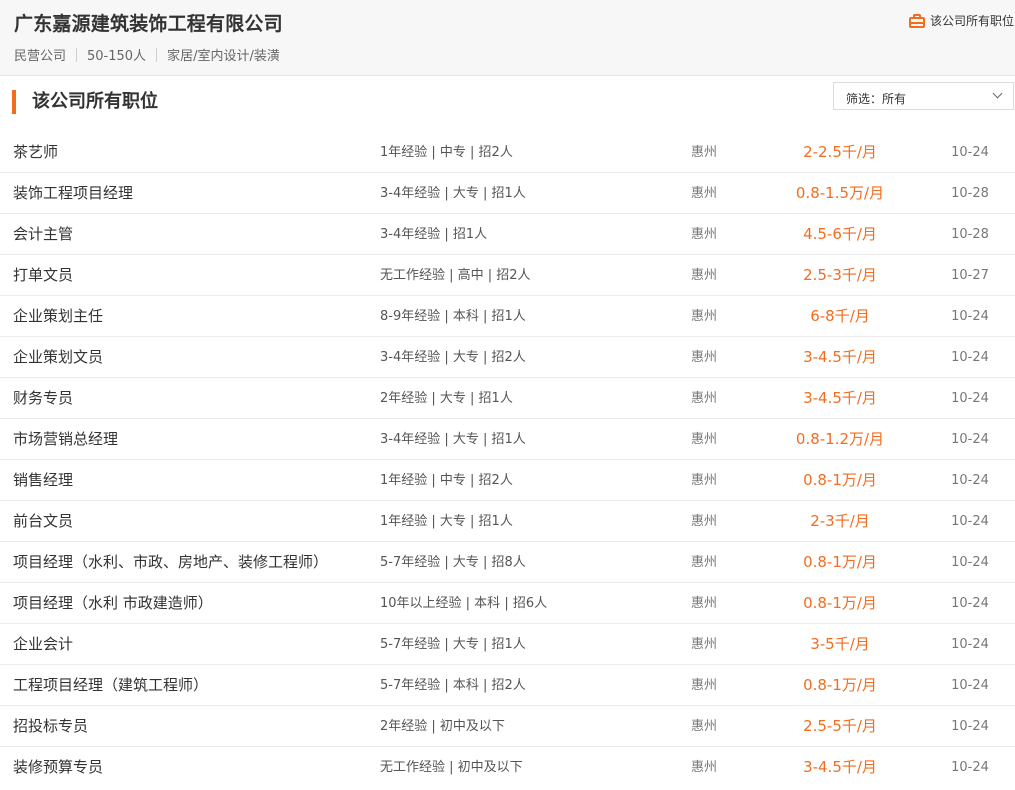 The height and width of the screenshot is (790, 1015). I want to click on company-size: 50-150人, so click(117, 56).